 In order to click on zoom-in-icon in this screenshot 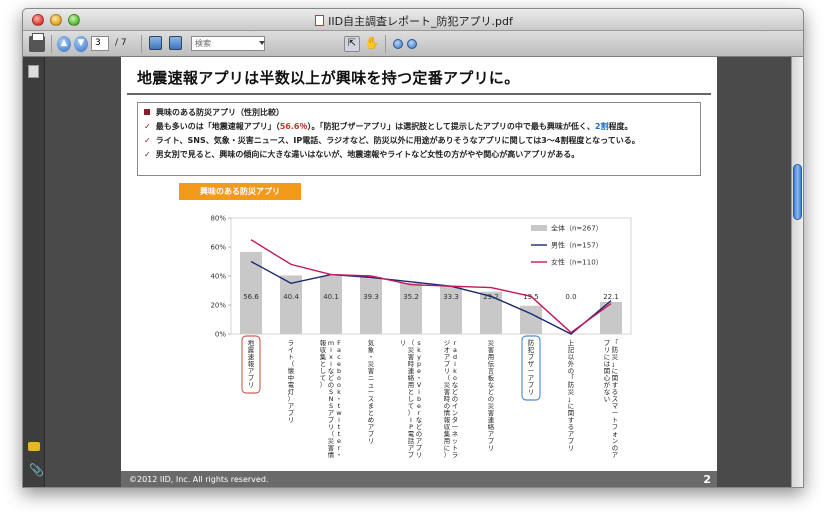, I will do `click(412, 44)`.